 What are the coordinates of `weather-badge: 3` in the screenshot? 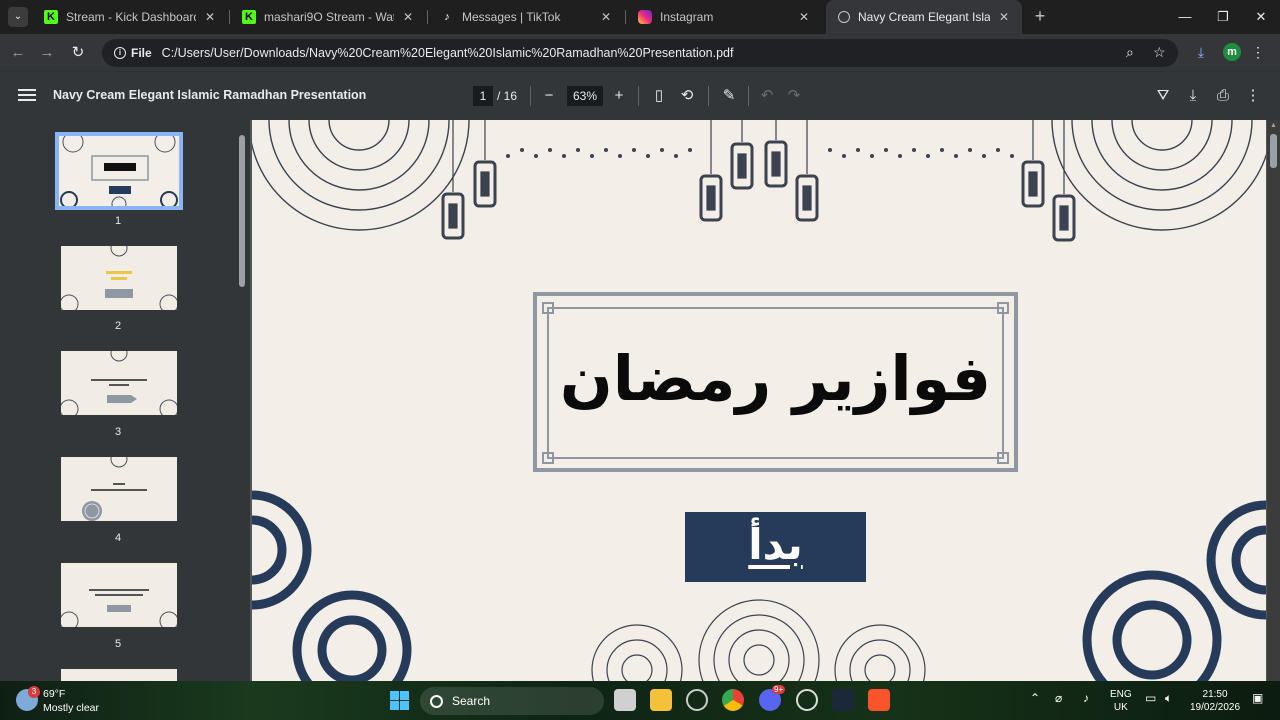 It's located at (34, 692).